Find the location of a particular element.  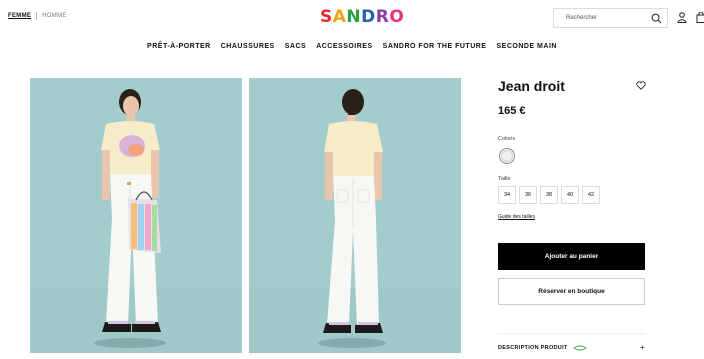

size-selector: 34 36 38 40 42 is located at coordinates (549, 195).